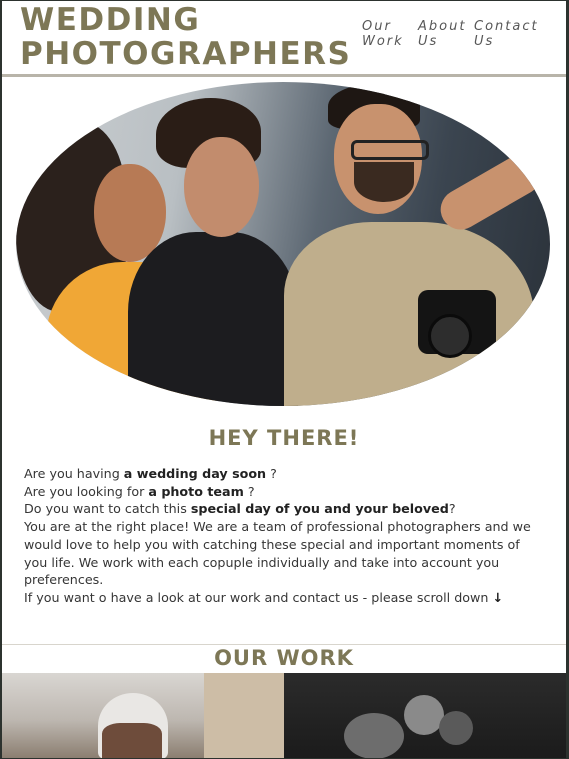 This screenshot has height=759, width=569. I want to click on camera-lens, so click(450, 336).